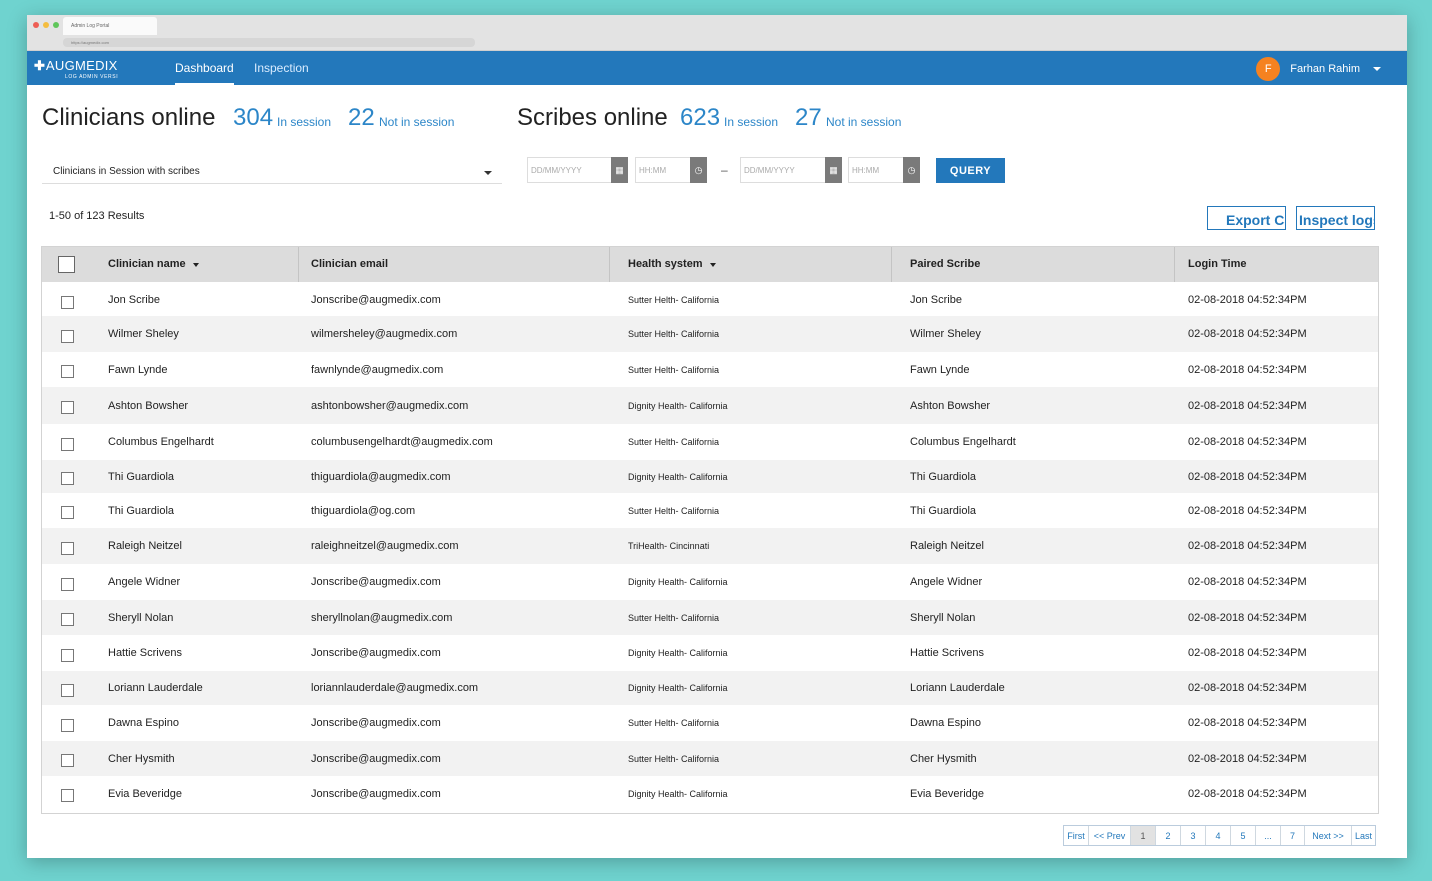  I want to click on next-page-button: Next >>, so click(1328, 835).